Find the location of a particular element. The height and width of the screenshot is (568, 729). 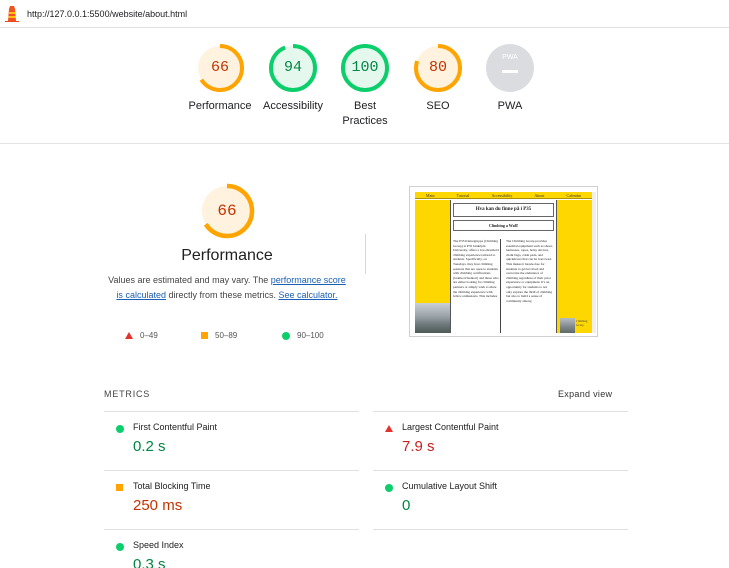

thumb-nav-item: Main is located at coordinates (430, 195).